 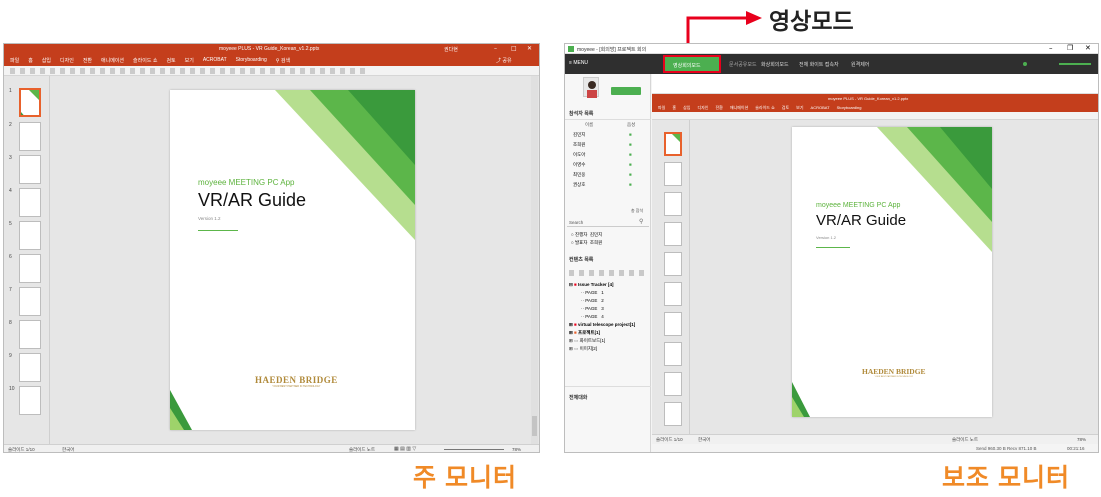 I want to click on main-status-bar: 슬라이드 1/10 한국어 슬라이드 노트 ▦ ▤ ▥ ▽ 78%, so click(x=271, y=448).